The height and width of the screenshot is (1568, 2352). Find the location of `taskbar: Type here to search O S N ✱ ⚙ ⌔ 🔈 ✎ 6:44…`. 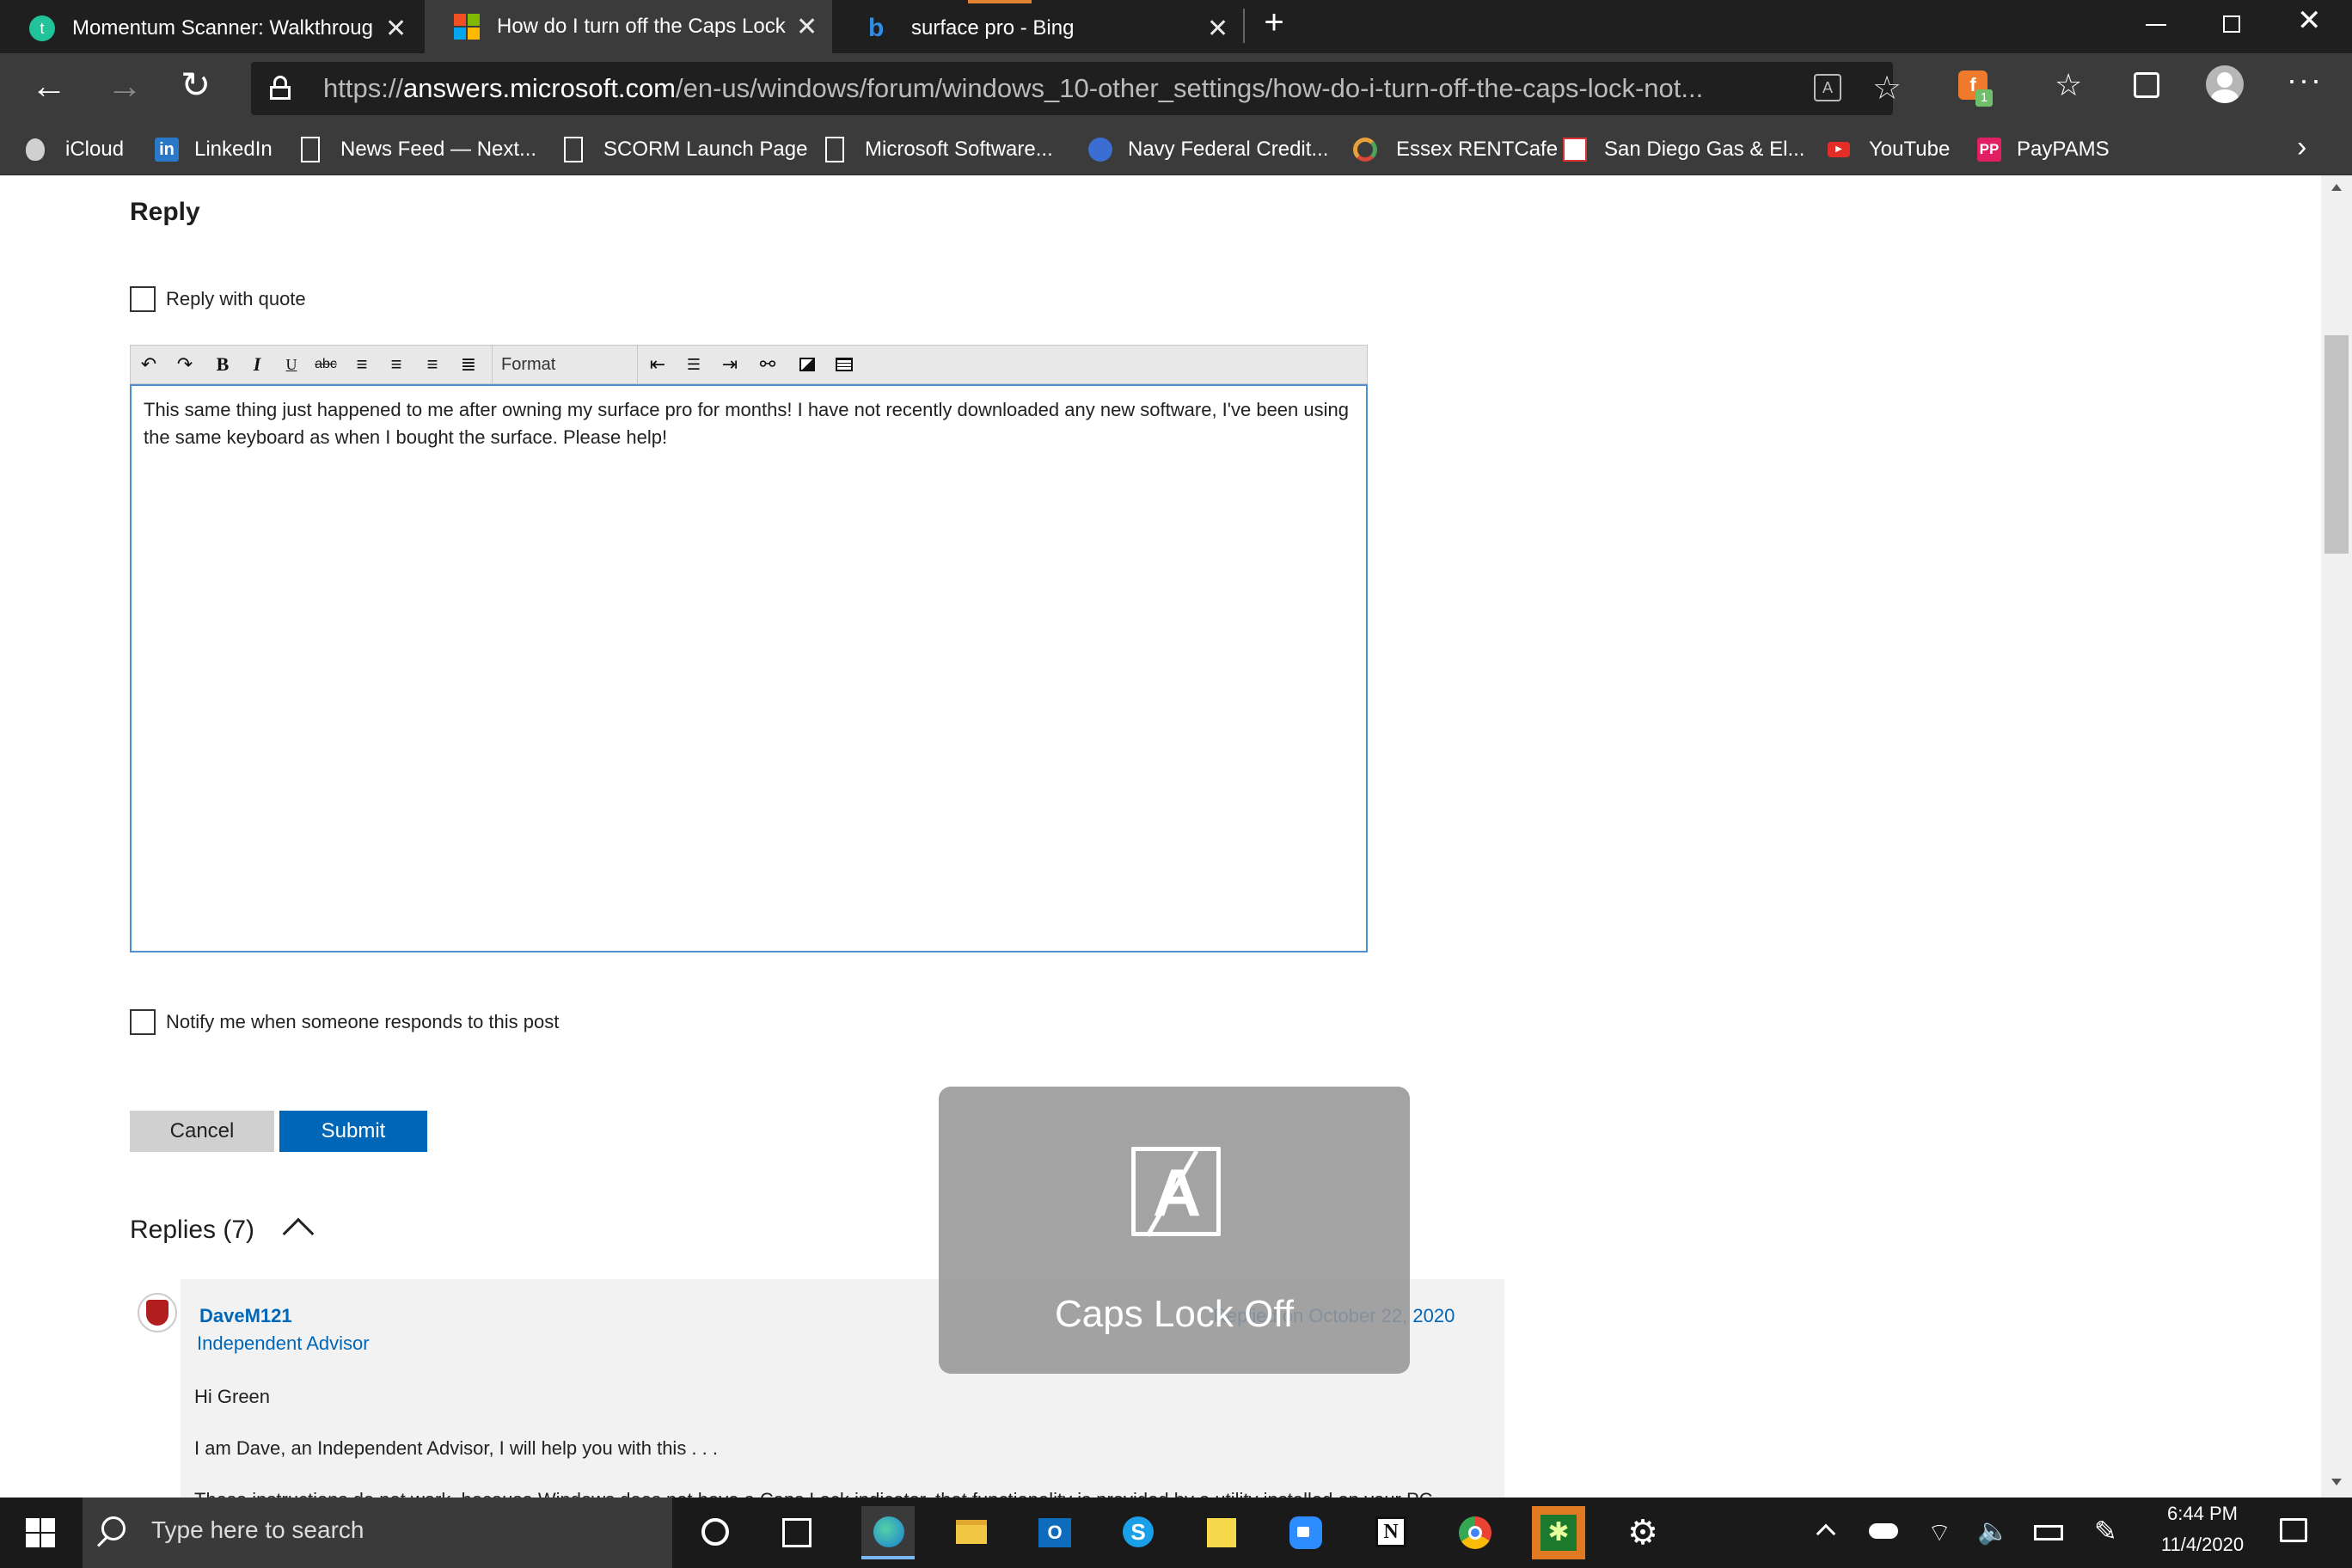

taskbar: Type here to search O S N ✱ ⚙ ⌔ 🔈 ✎ 6:44… is located at coordinates (1176, 1533).